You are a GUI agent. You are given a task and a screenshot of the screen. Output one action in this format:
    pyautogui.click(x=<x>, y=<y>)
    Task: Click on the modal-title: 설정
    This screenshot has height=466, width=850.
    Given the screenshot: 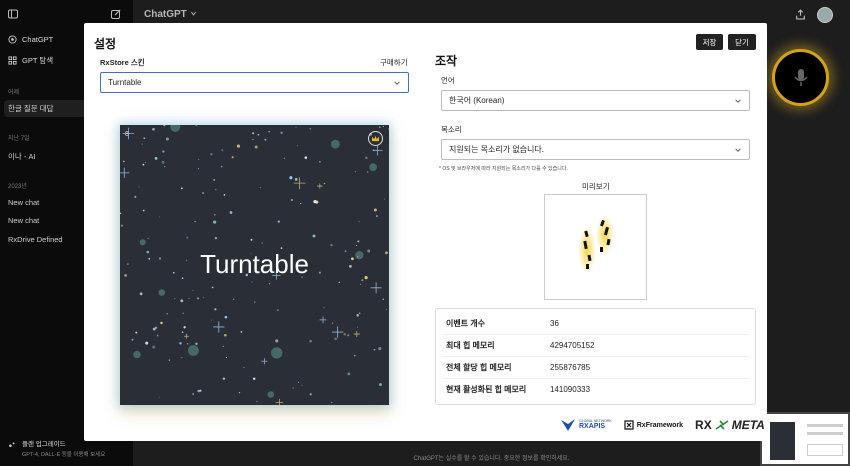 What is the action you would take?
    pyautogui.click(x=105, y=44)
    